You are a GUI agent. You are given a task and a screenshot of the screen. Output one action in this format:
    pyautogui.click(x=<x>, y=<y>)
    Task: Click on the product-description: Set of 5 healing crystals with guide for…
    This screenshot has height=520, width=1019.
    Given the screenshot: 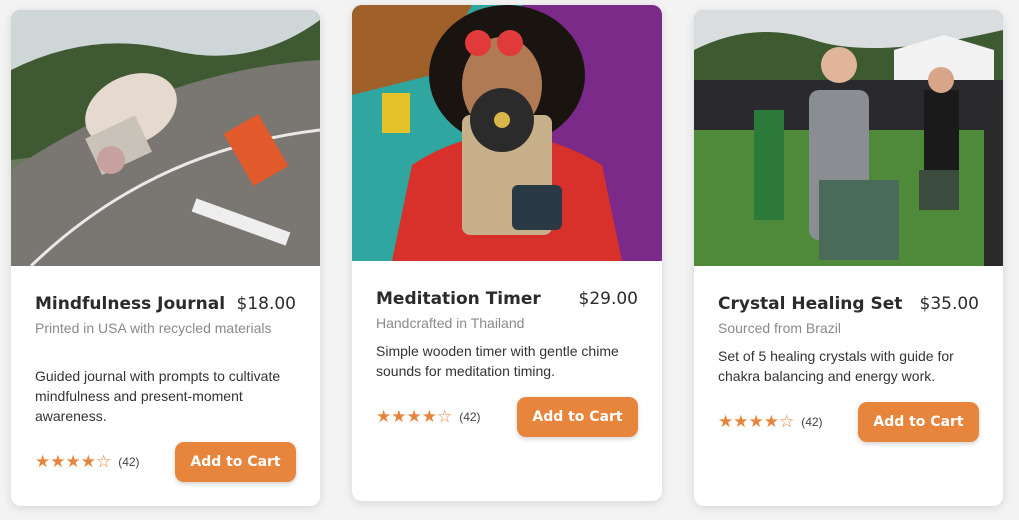 What is the action you would take?
    pyautogui.click(x=836, y=366)
    